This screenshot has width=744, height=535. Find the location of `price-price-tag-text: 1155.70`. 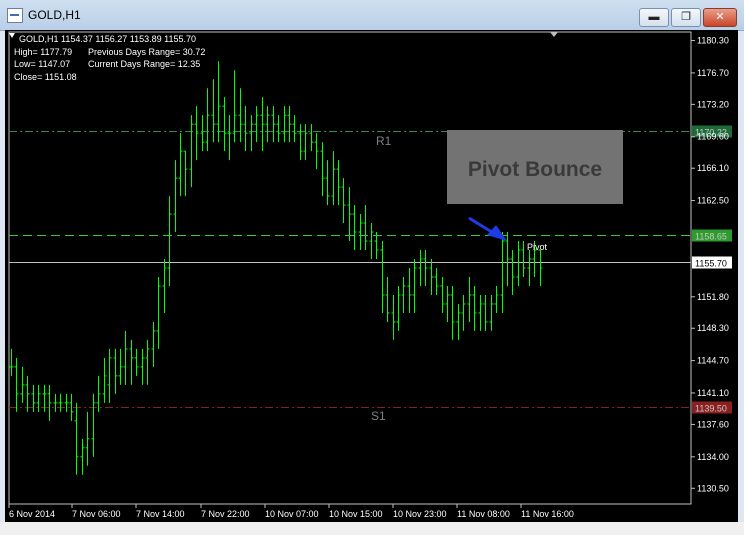

price-price-tag-text: 1155.70 is located at coordinates (711, 264).